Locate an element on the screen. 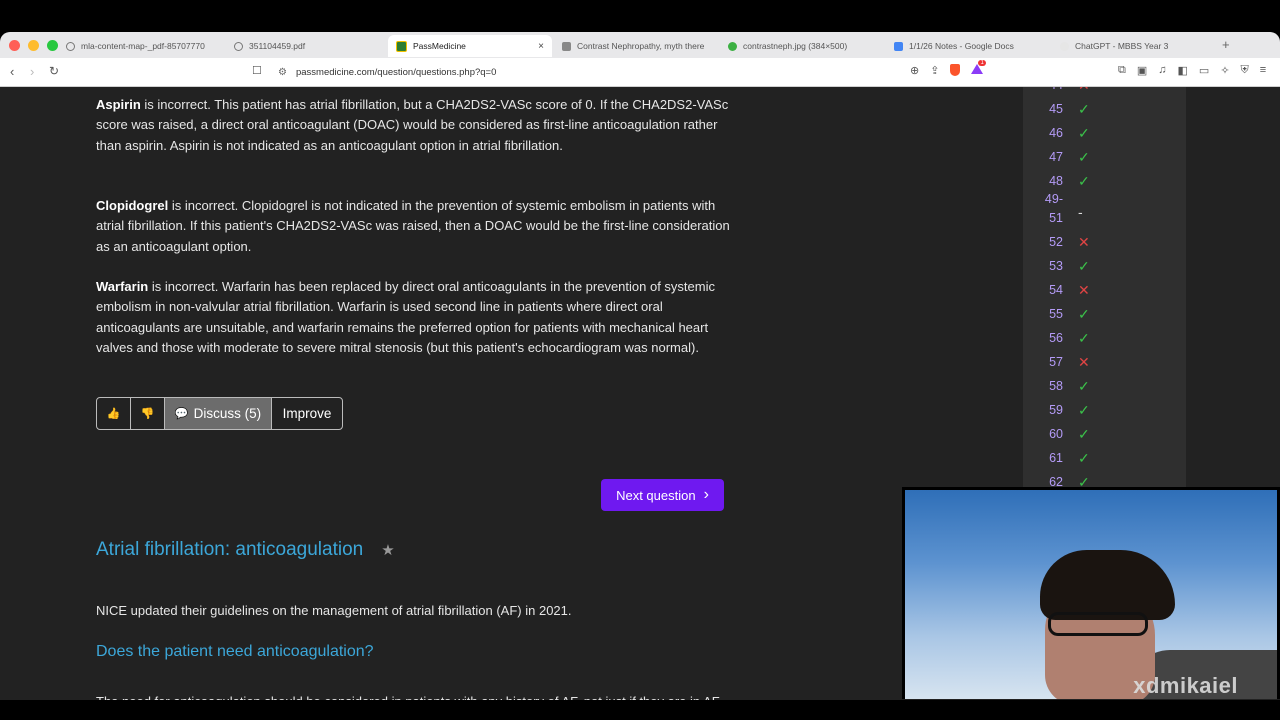 Image resolution: width=1280 pixels, height=720 pixels. rewards-badge: 1 is located at coordinates (982, 63).